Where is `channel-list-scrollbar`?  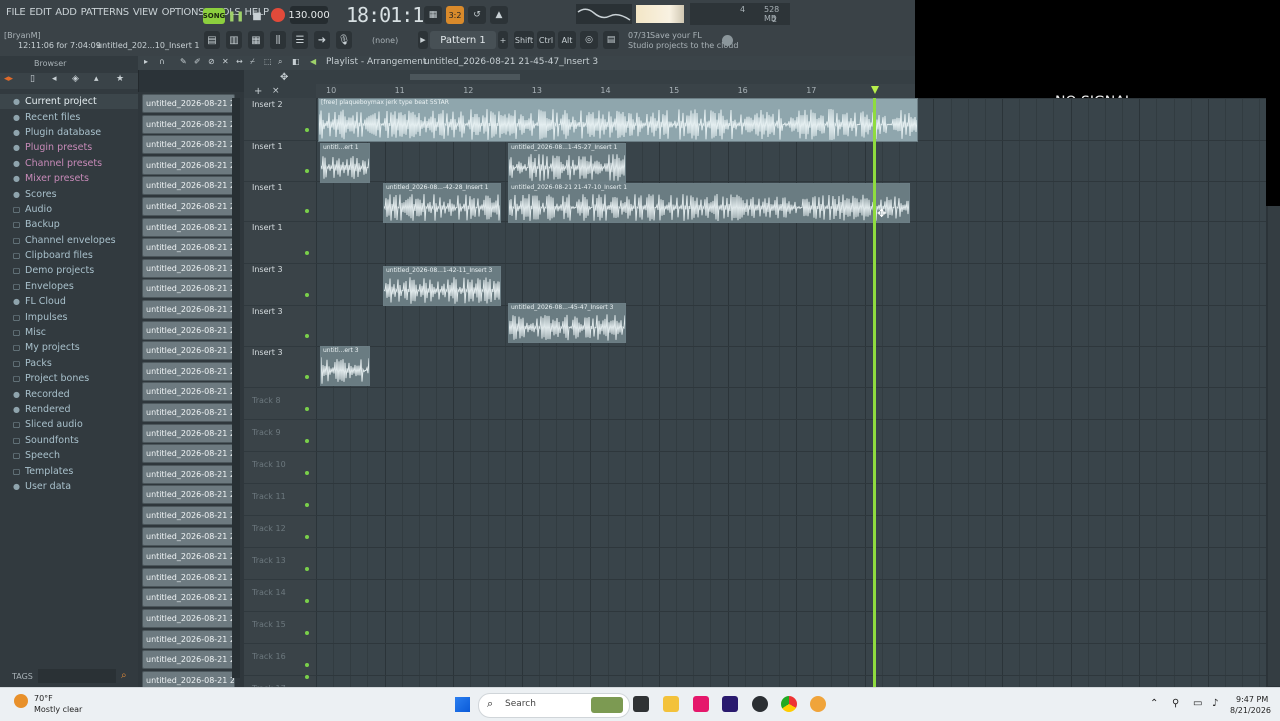 channel-list-scrollbar is located at coordinates (236, 388).